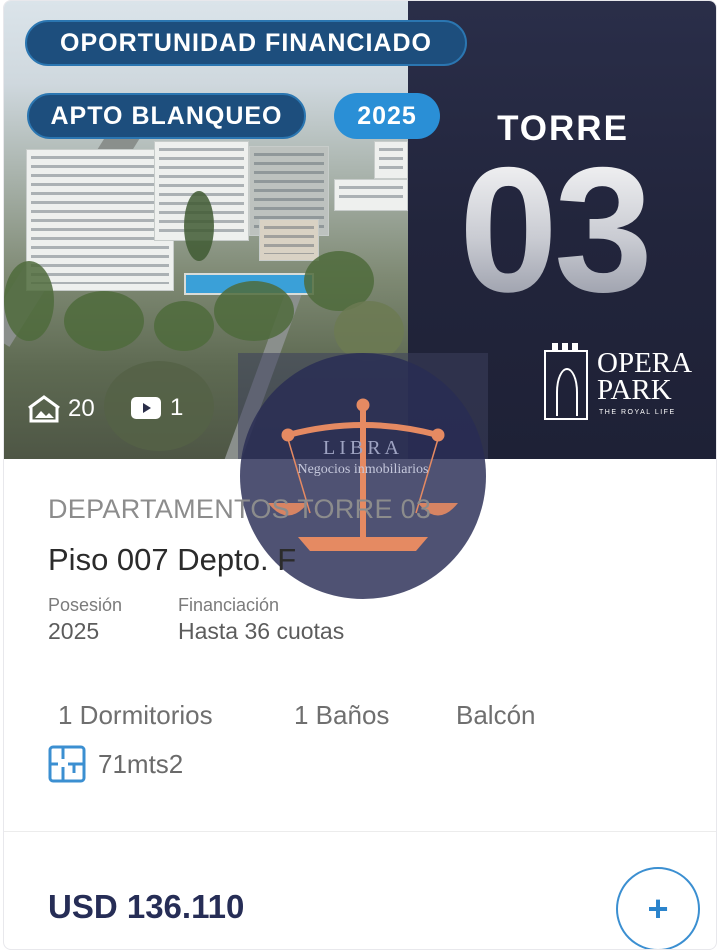 The width and height of the screenshot is (717, 950). Describe the element at coordinates (556, 229) in the screenshot. I see `tower-number: 03` at that location.